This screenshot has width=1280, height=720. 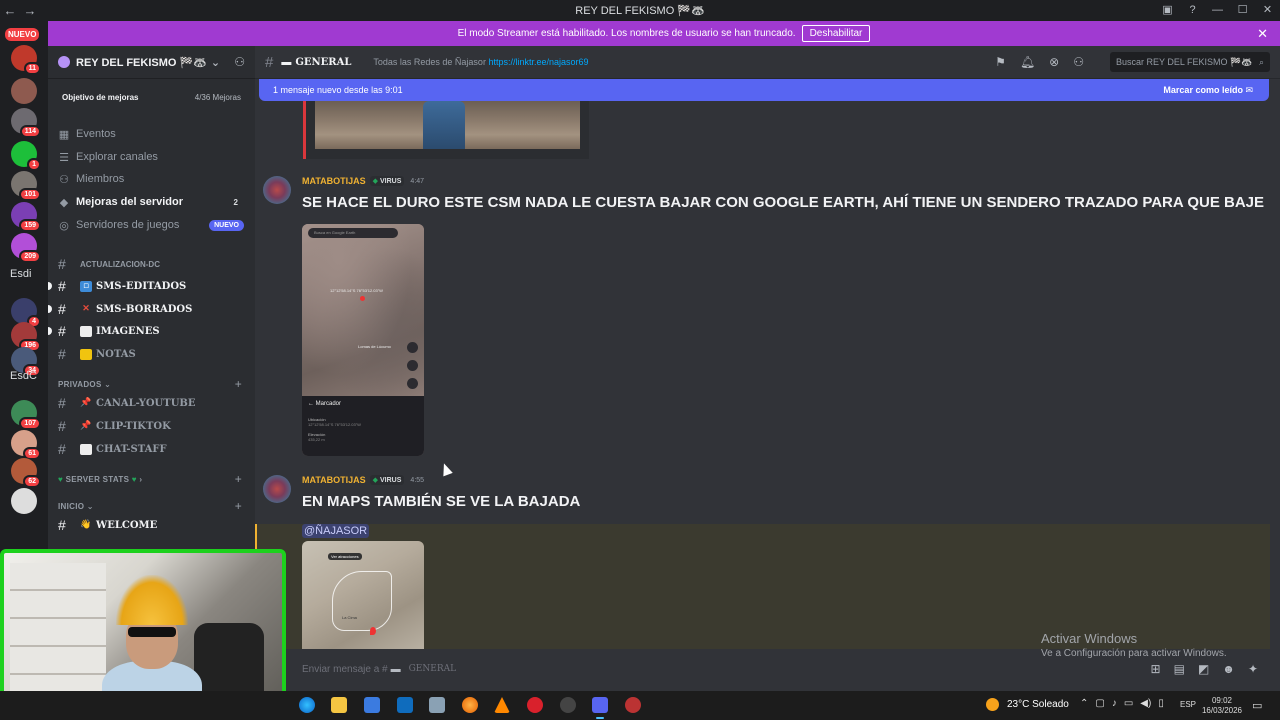 I want to click on server-icon: 159, so click(x=26, y=217).